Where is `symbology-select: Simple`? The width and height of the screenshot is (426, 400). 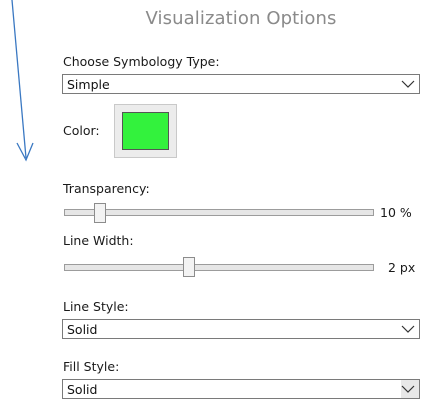
symbology-select: Simple is located at coordinates (241, 84).